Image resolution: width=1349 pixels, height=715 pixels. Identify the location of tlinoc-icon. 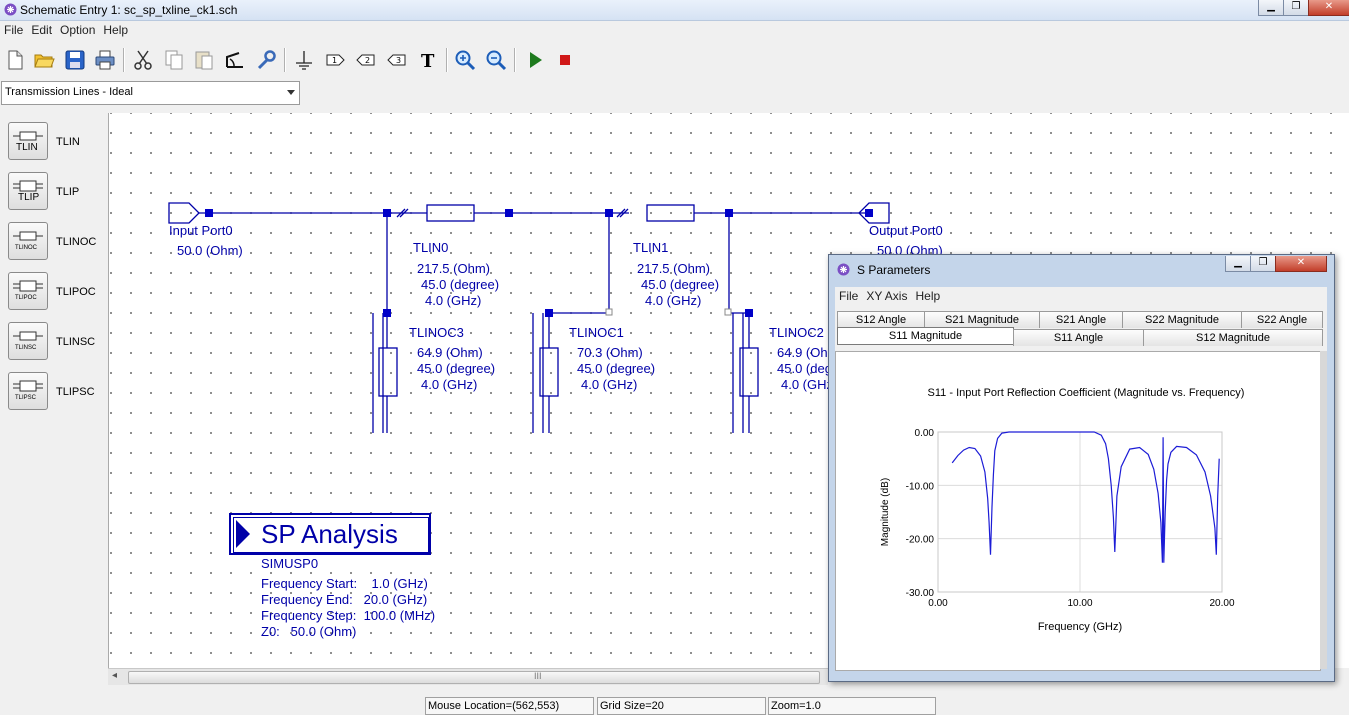
(28, 236).